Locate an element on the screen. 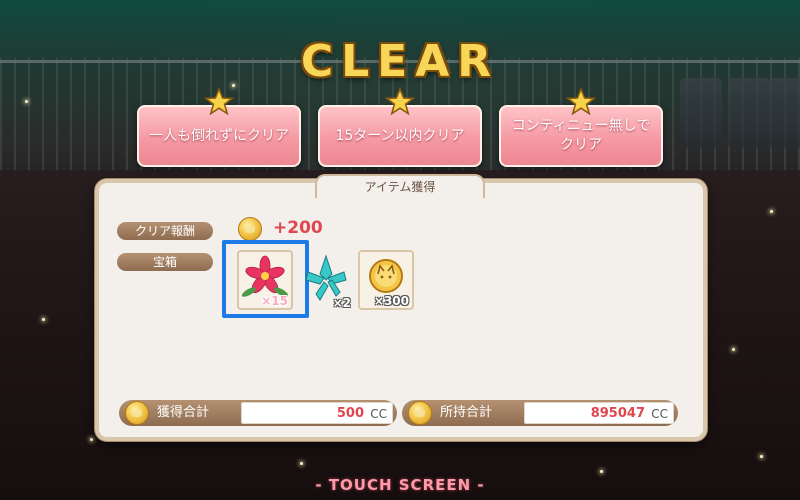 This screenshot has width=800, height=500. owned-total-value: 895047 is located at coordinates (617, 413).